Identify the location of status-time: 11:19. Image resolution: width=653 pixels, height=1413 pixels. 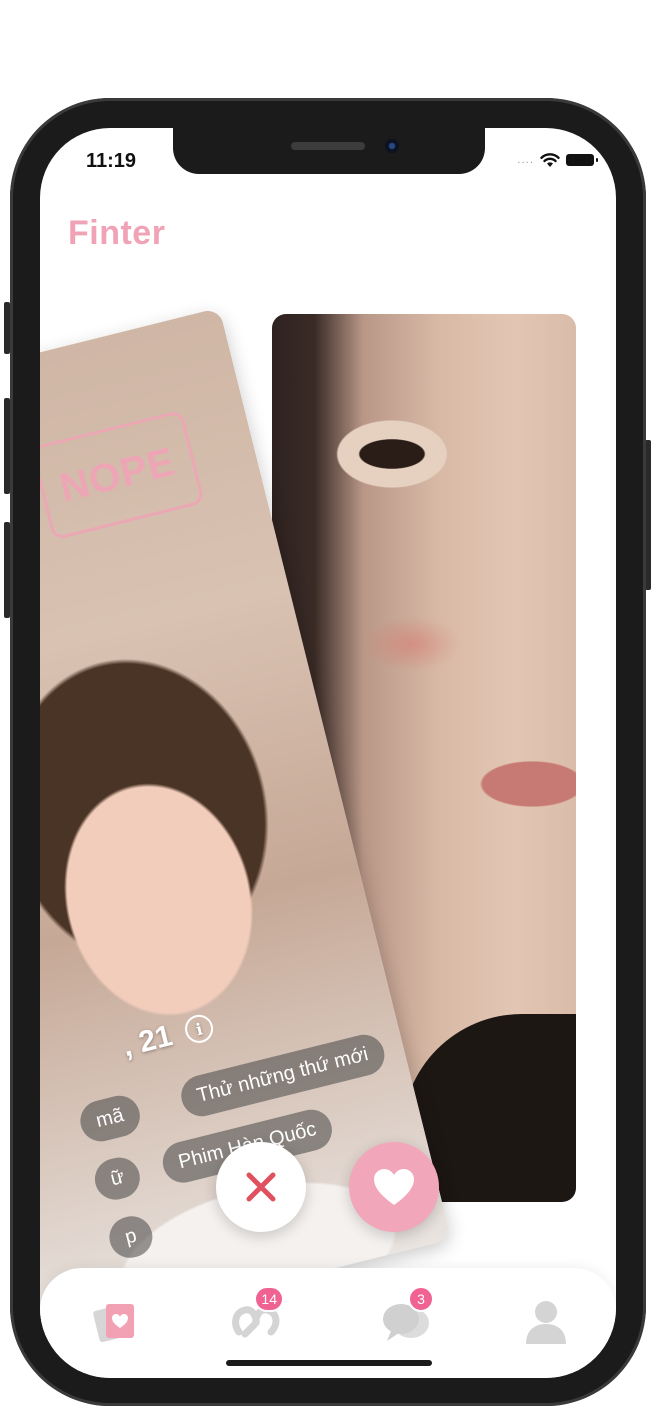
(111, 161).